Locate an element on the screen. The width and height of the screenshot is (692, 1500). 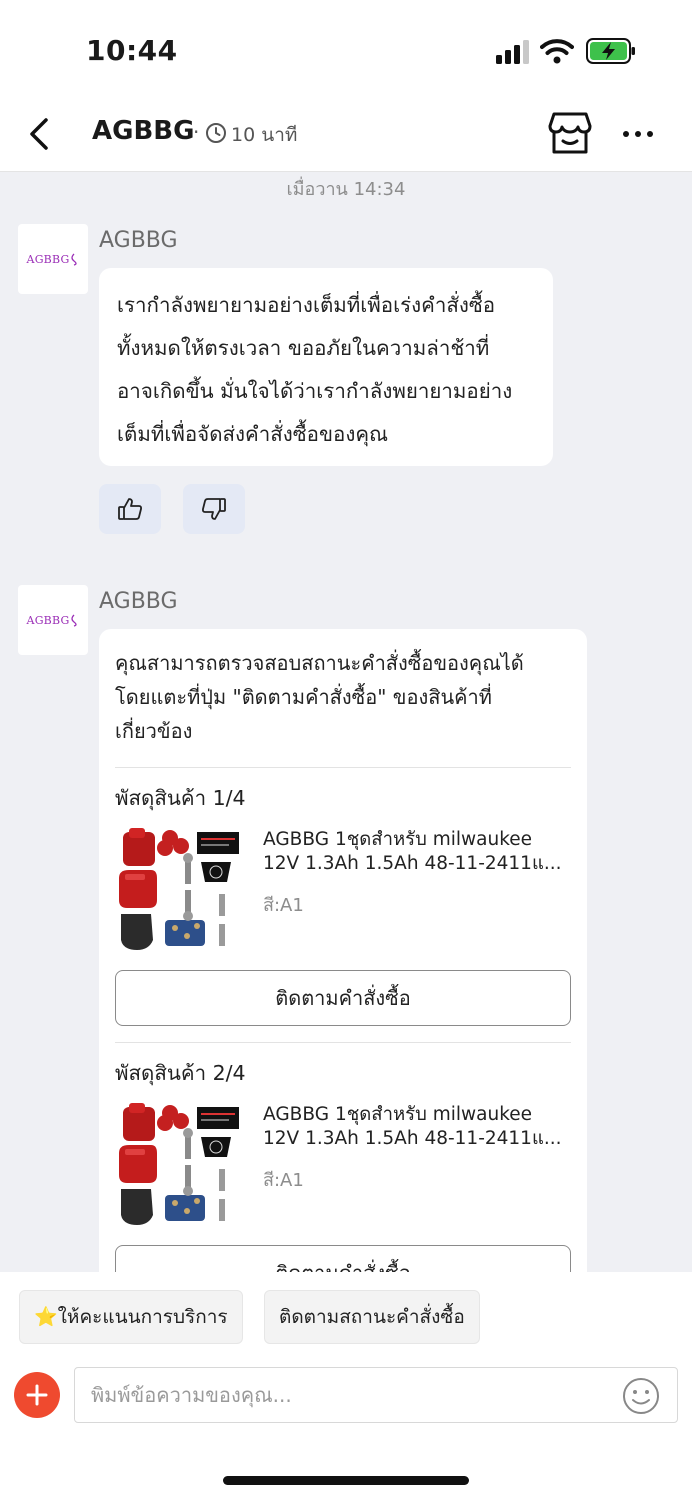
last-active-time: 10 นาที is located at coordinates (264, 135).